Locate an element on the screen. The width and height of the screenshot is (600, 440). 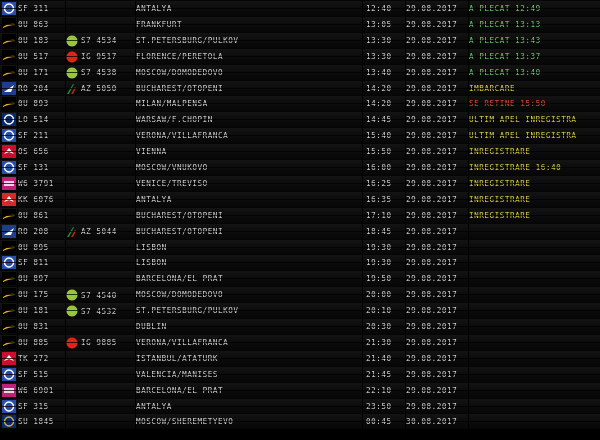
flight-status: A PLECAT 13:43 is located at coordinates (505, 40).